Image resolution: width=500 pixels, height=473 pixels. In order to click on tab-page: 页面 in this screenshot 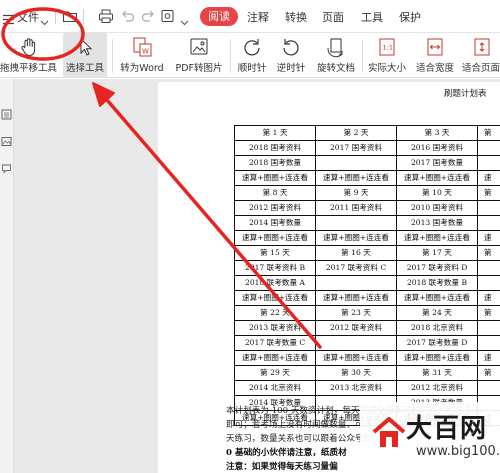, I will do `click(333, 17)`.